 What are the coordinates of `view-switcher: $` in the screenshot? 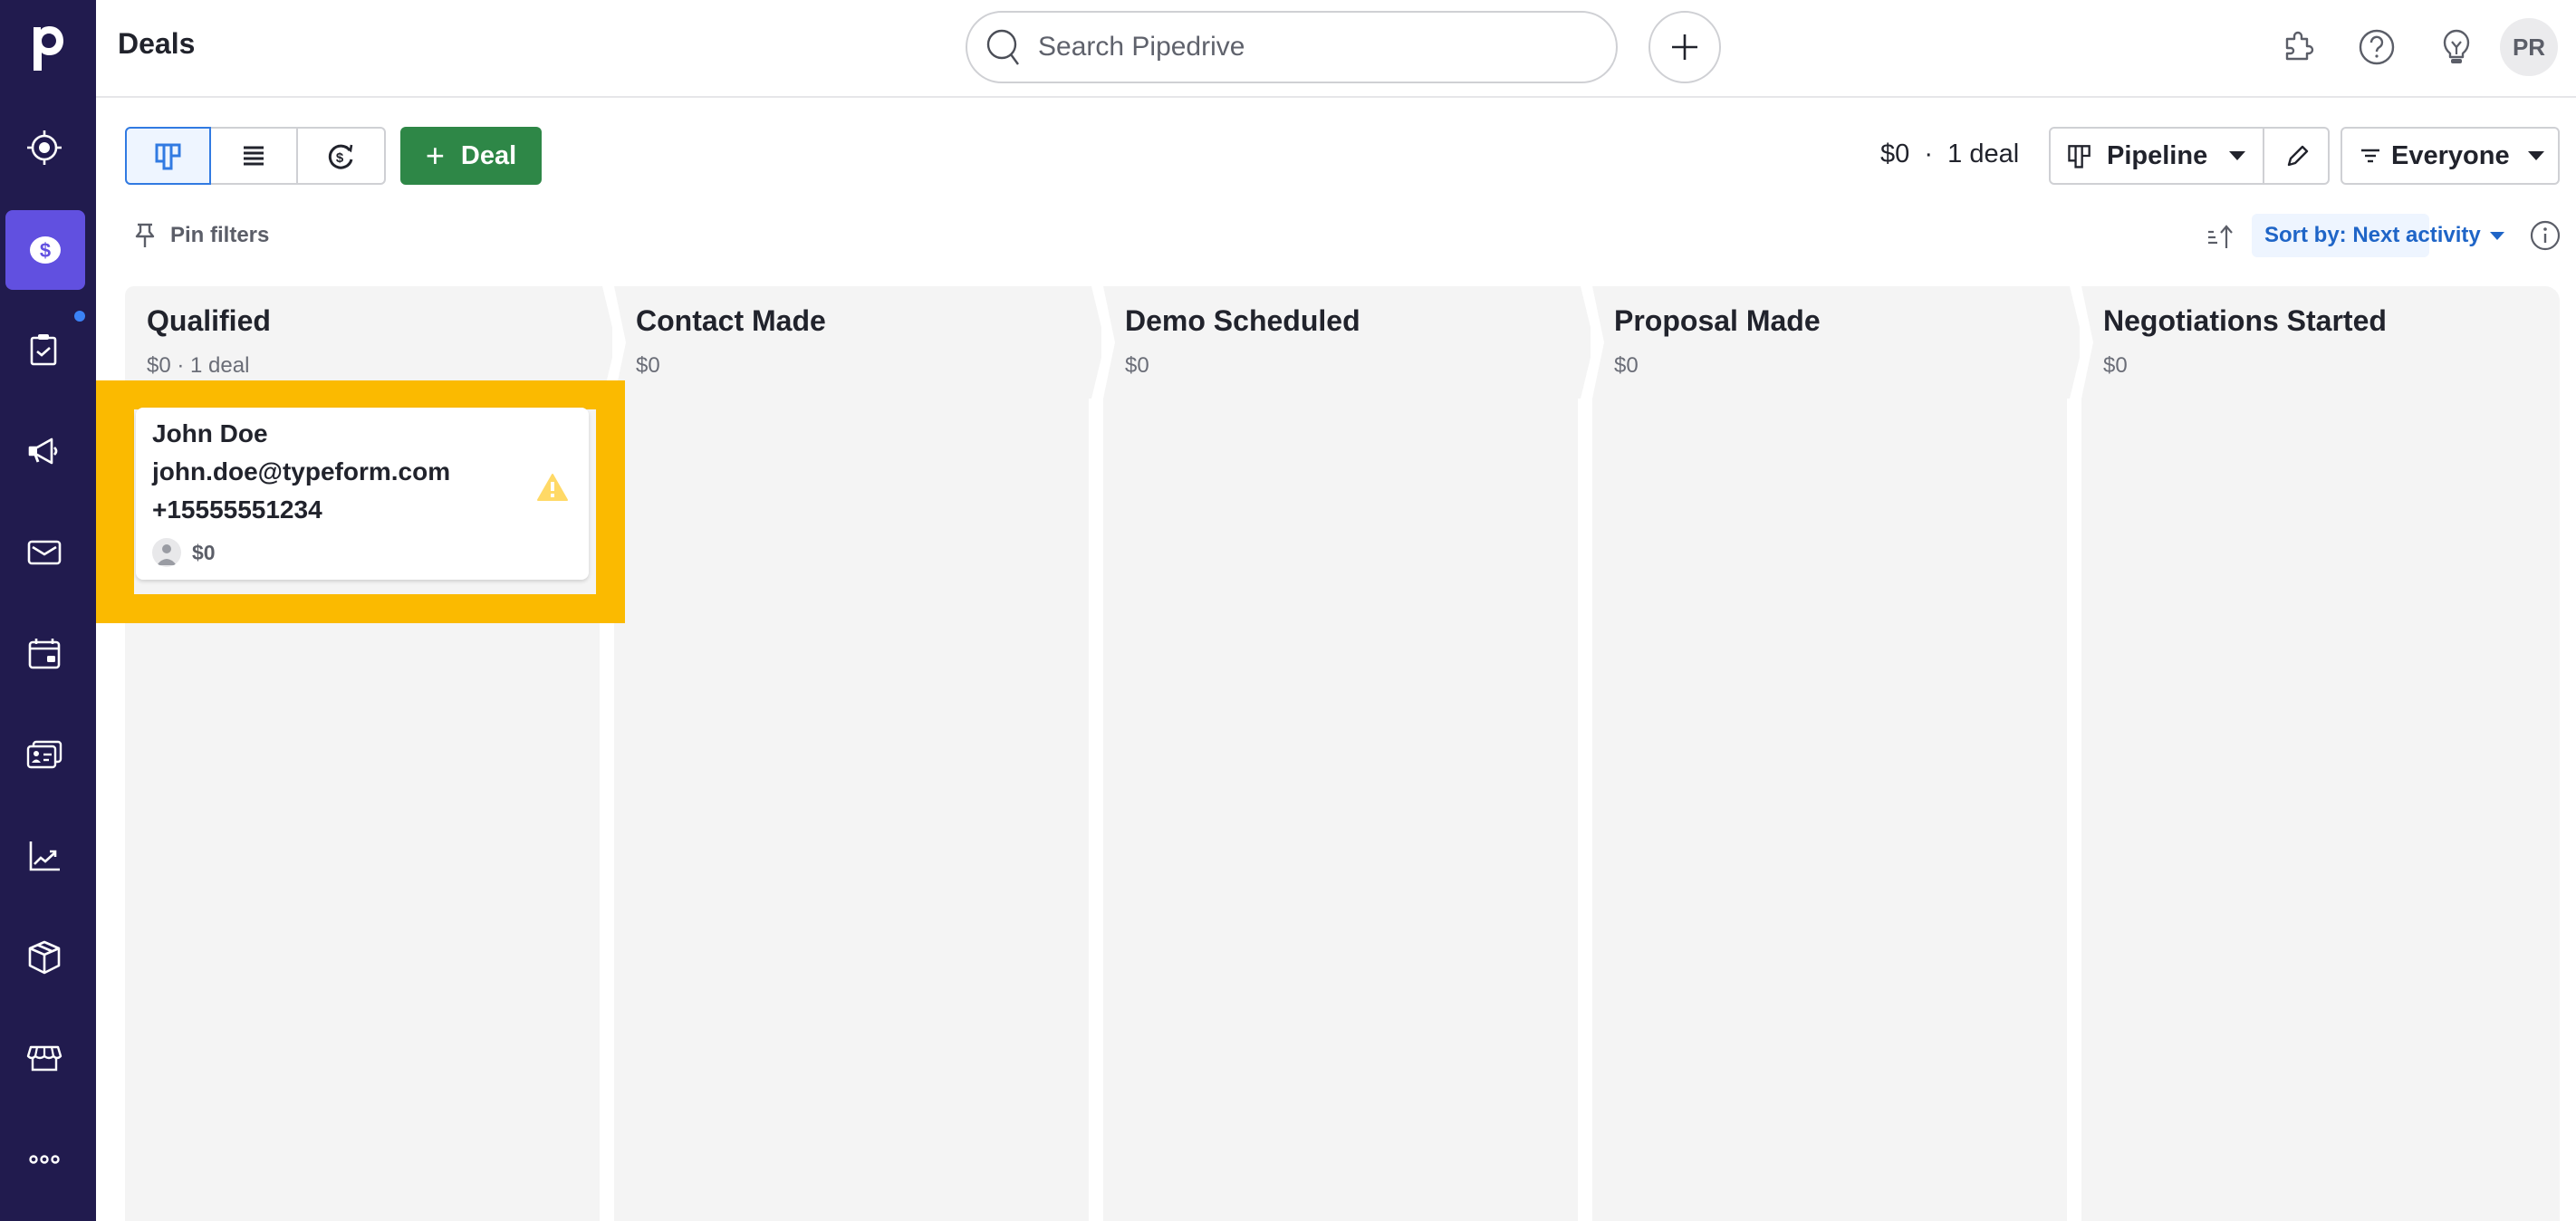 It's located at (255, 156).